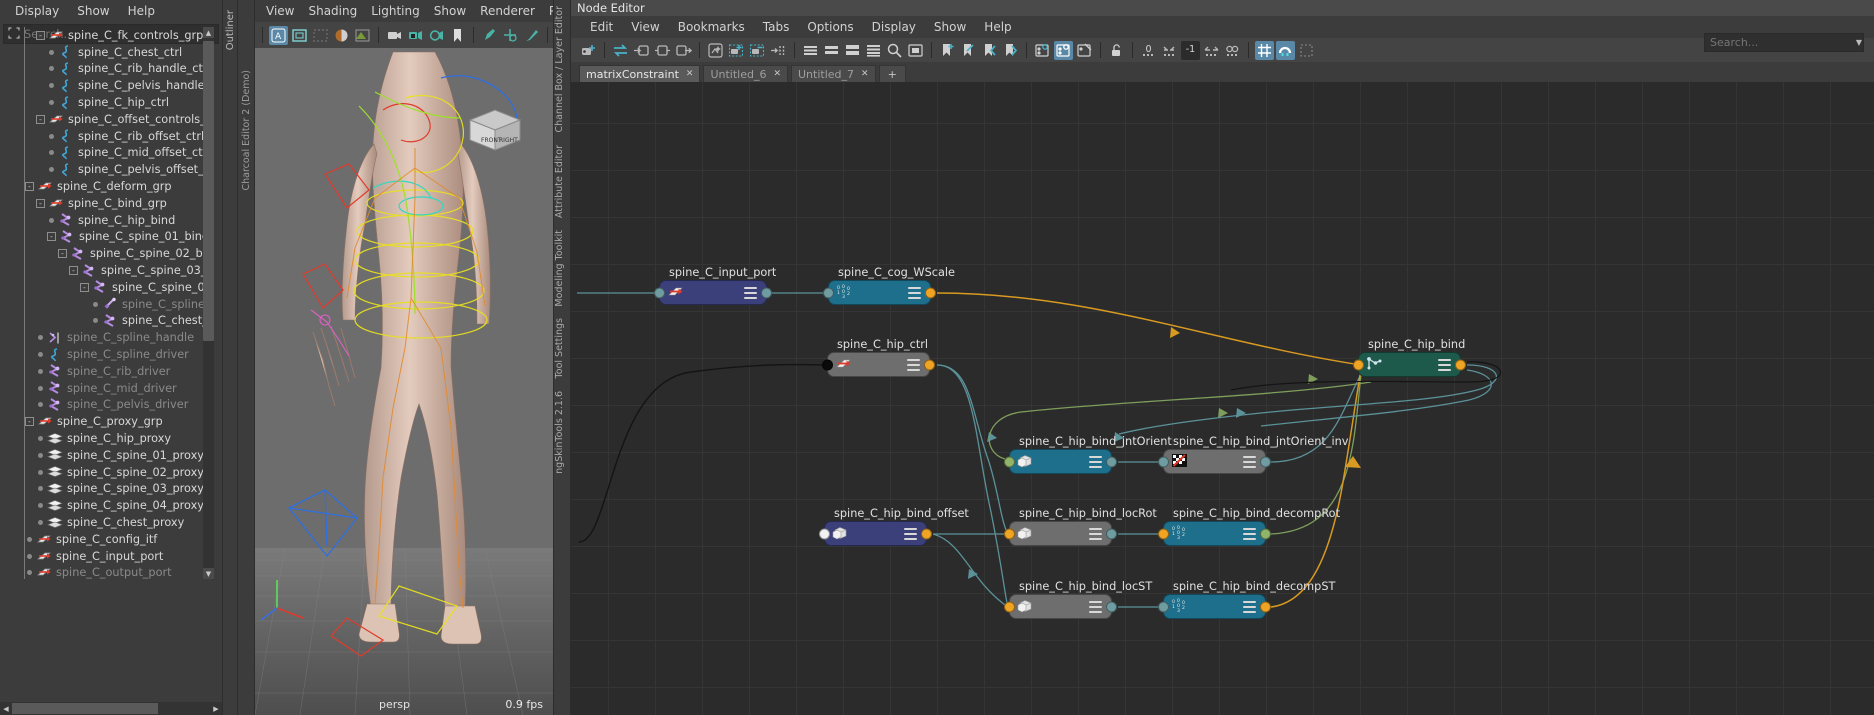 The height and width of the screenshot is (715, 1874). I want to click on outliner-row: spine_C_pelvis_driver, so click(104, 405).